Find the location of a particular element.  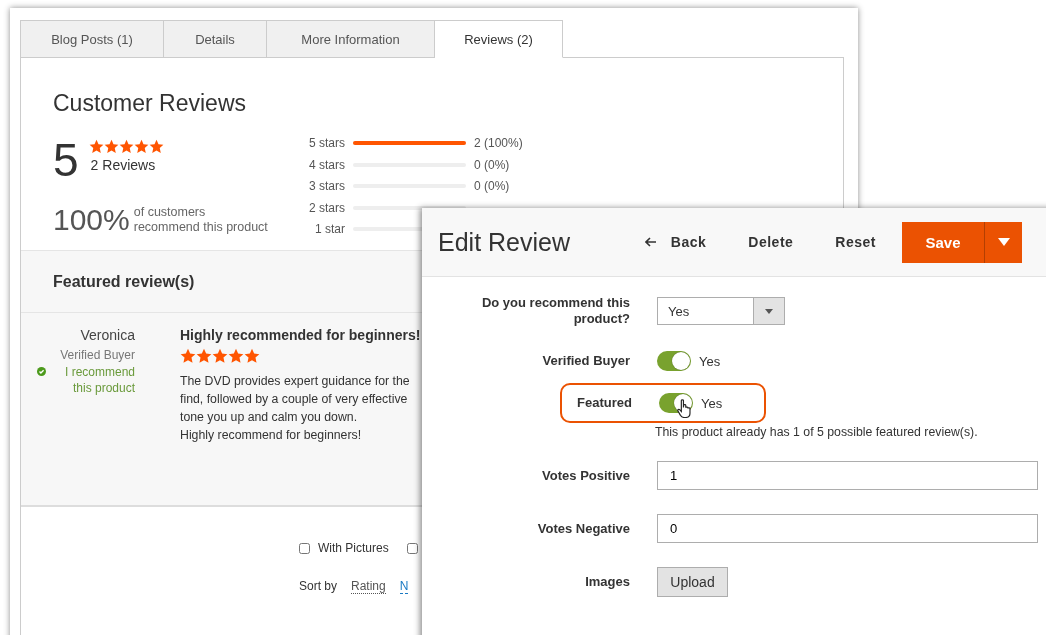

sort-label: Sort by is located at coordinates (318, 586).